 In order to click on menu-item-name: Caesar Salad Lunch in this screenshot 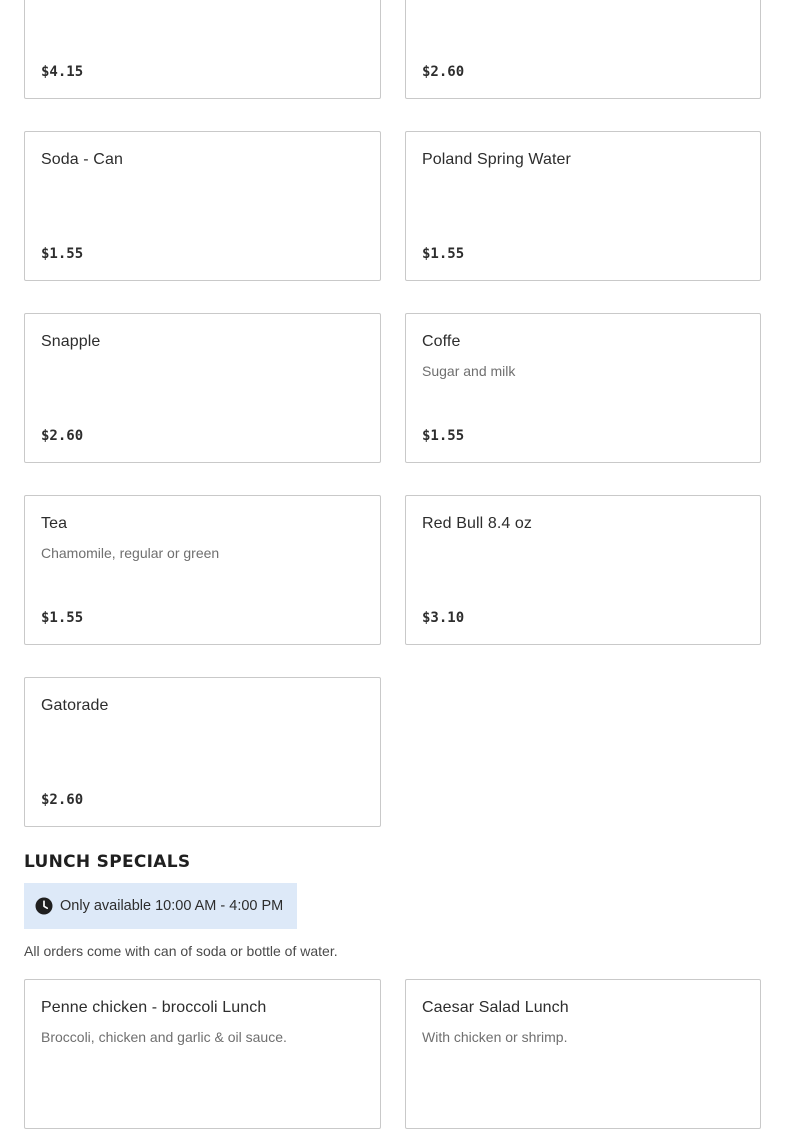, I will do `click(495, 1007)`.